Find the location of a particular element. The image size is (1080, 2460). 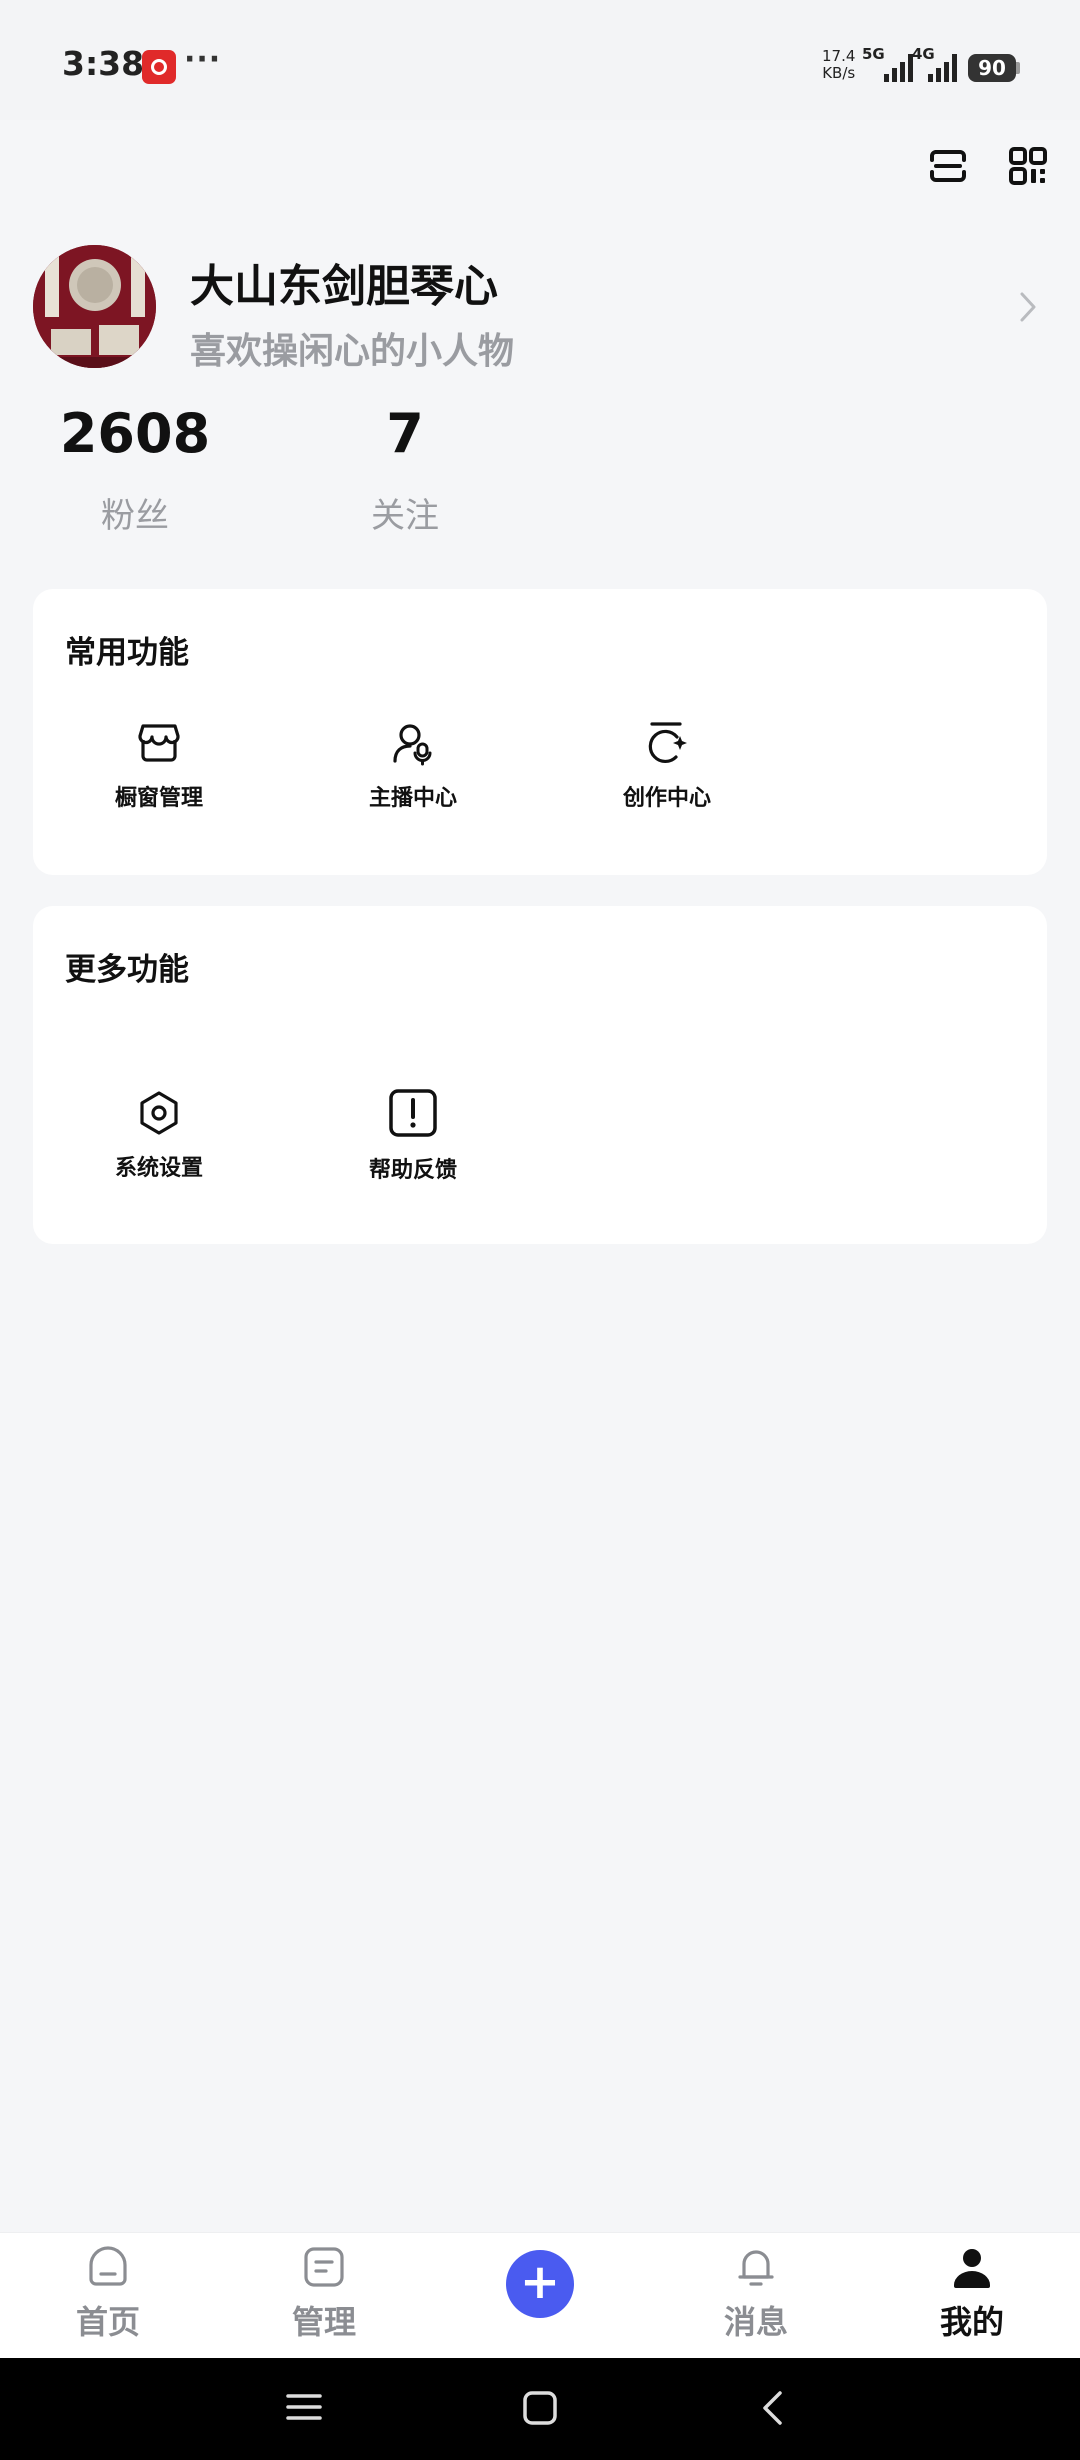

more-notifications-icon: ··· is located at coordinates (203, 59).